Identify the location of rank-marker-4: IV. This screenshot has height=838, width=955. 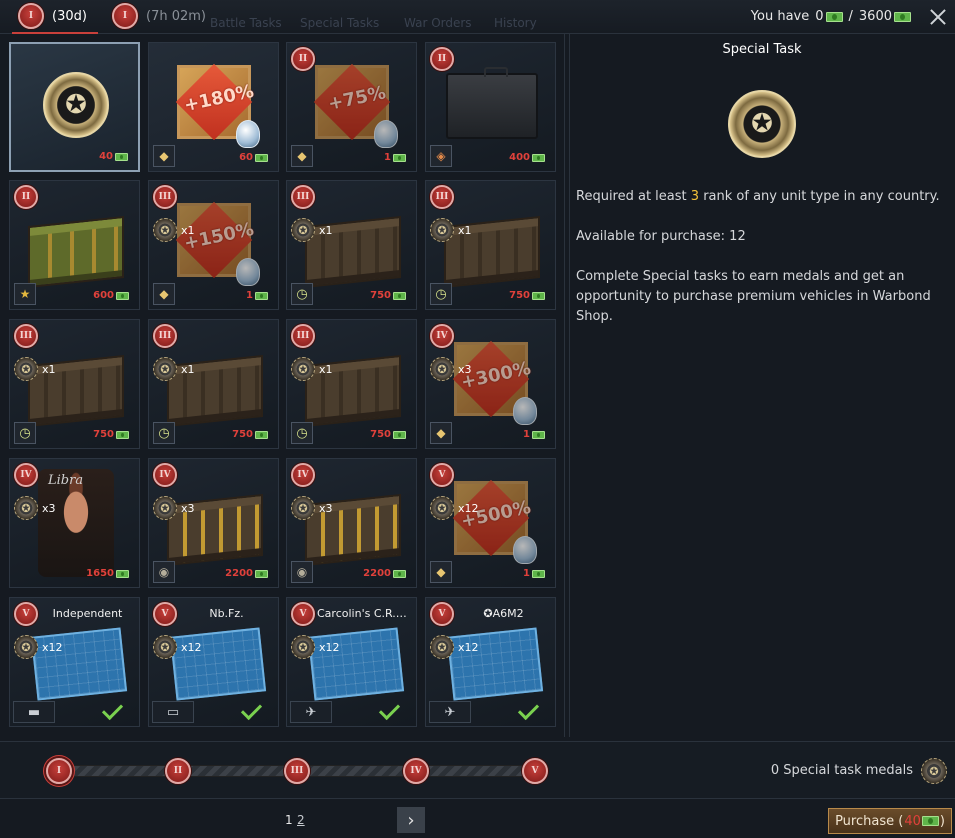
(416, 771).